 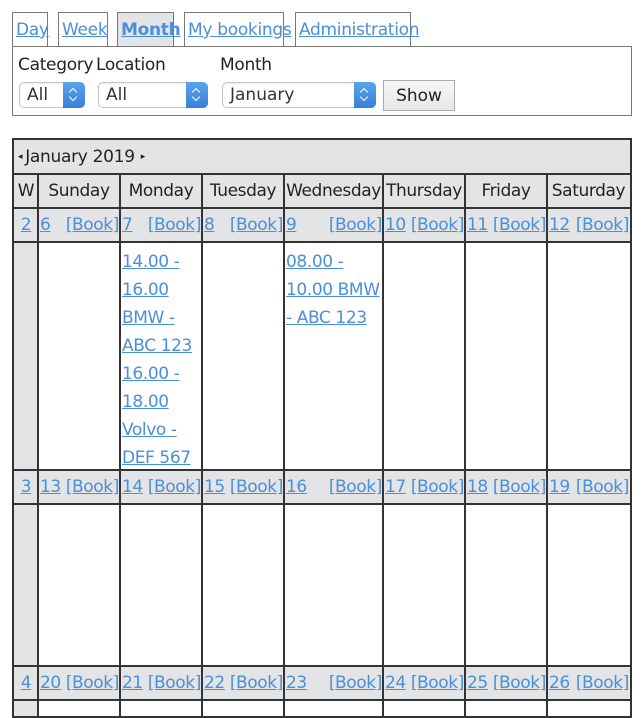 What do you see at coordinates (132, 487) in the screenshot?
I see `day-number-link: 14` at bounding box center [132, 487].